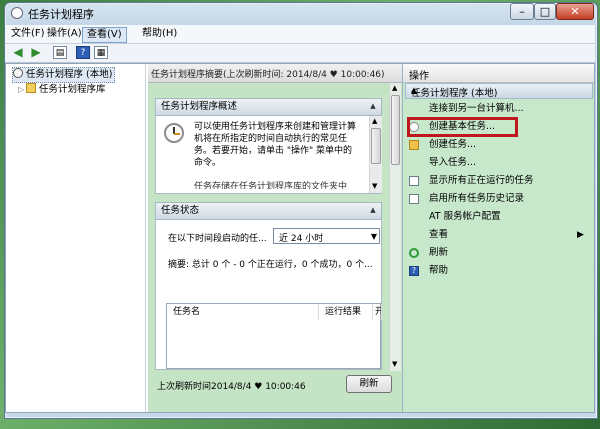  I want to click on task-status-list: 任务名 运行结果 开, so click(274, 336).